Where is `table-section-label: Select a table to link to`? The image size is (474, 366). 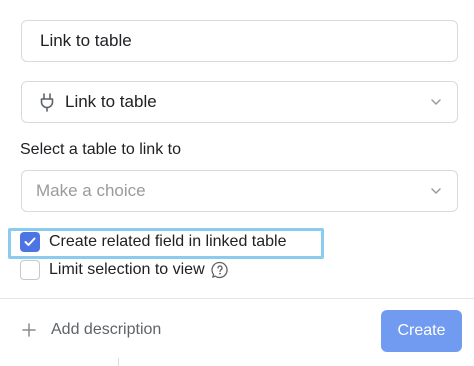 table-section-label: Select a table to link to is located at coordinates (100, 149).